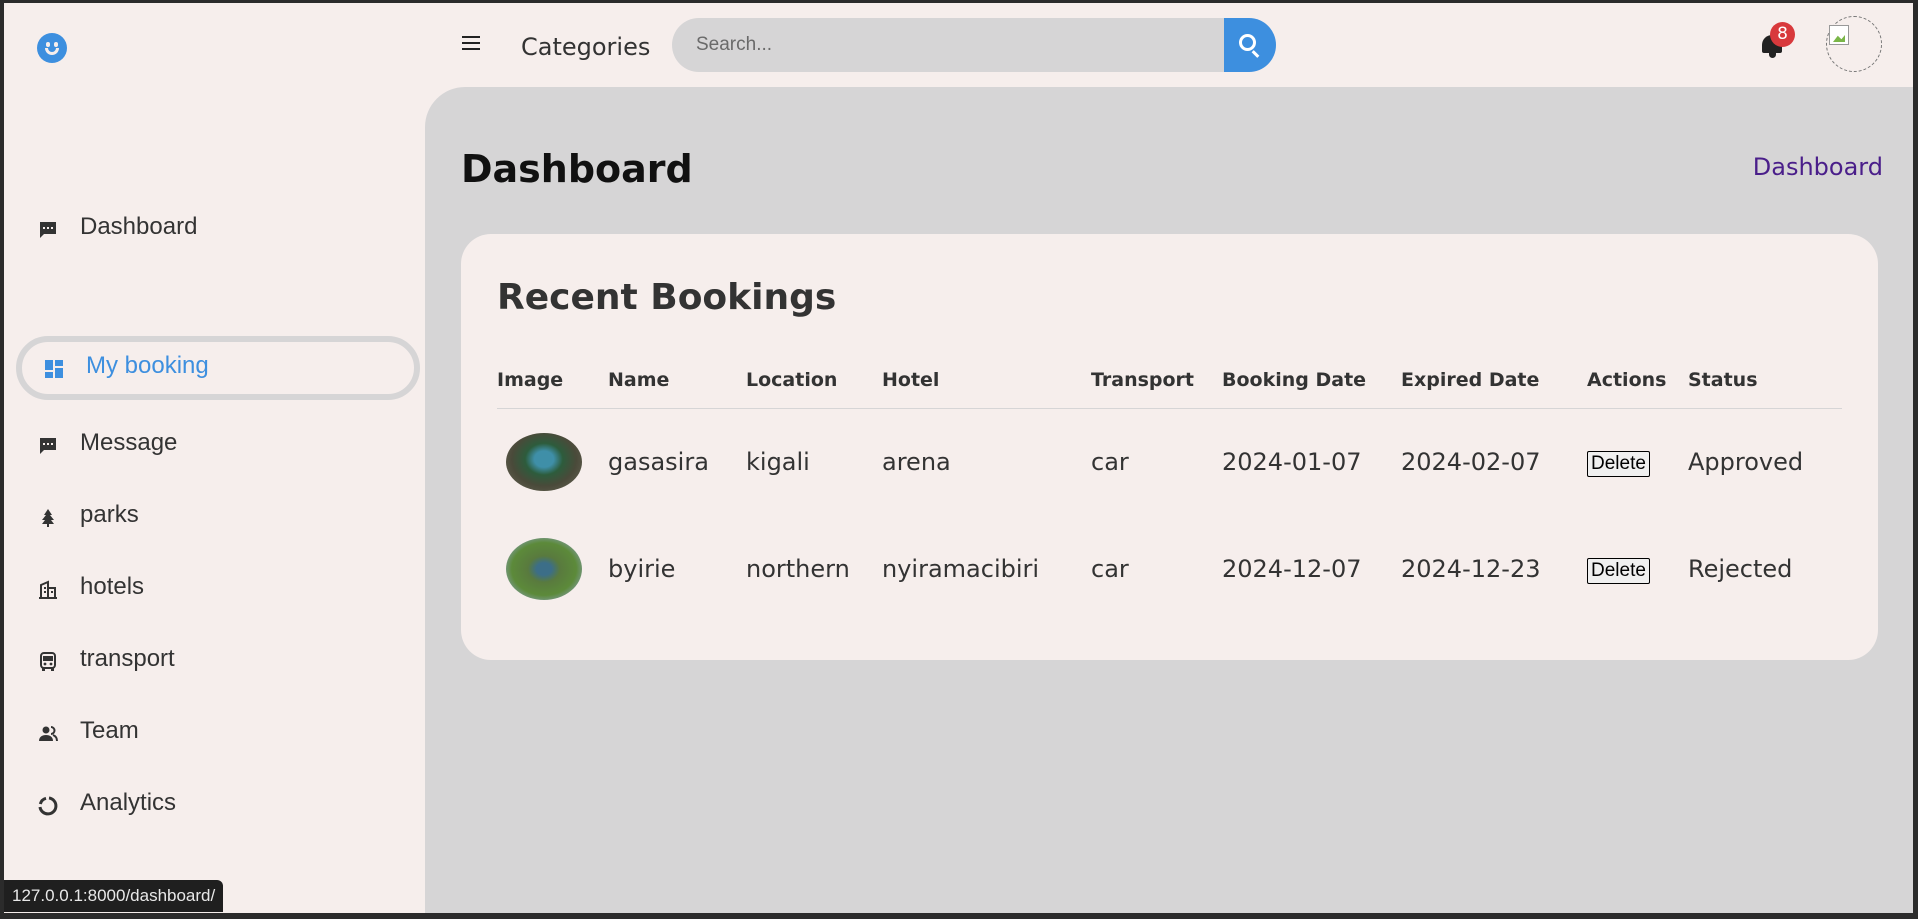  What do you see at coordinates (214, 228) in the screenshot?
I see `sidebar-item-dashboard: Dashboard` at bounding box center [214, 228].